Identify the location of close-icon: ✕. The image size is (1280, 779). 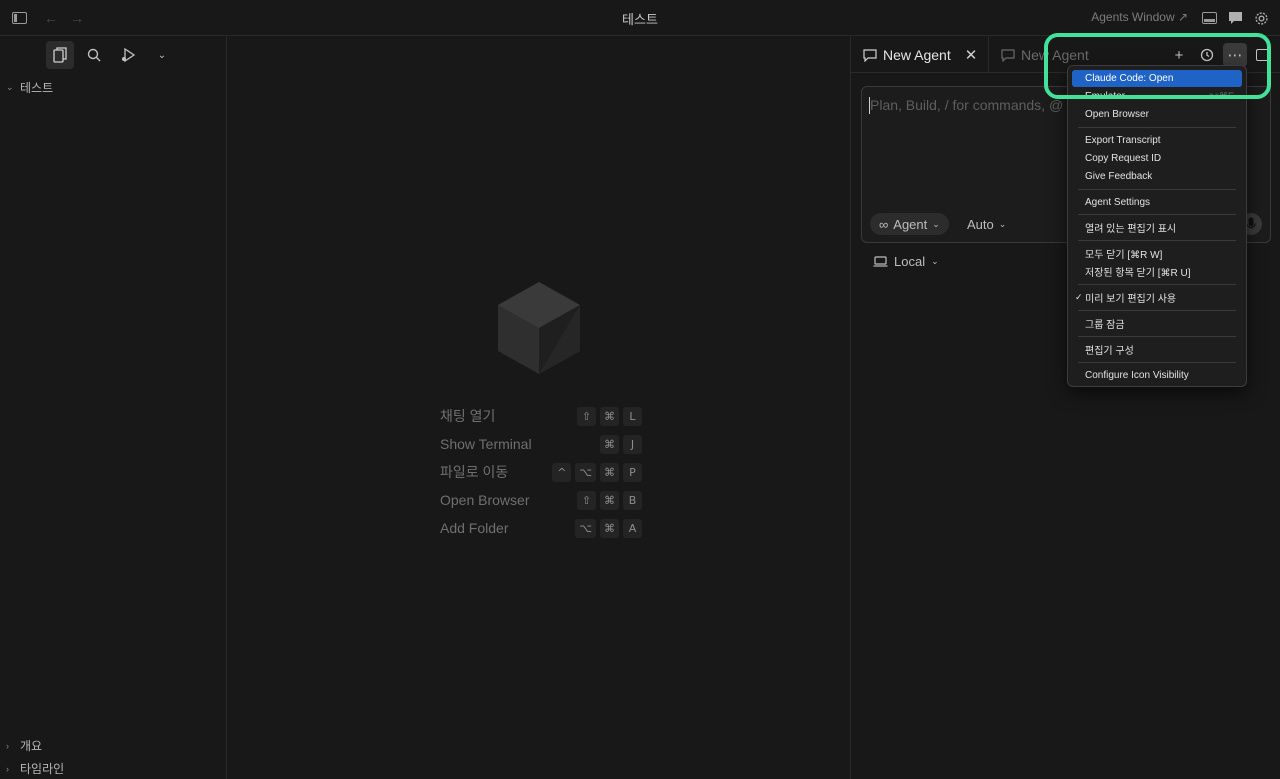
(971, 55).